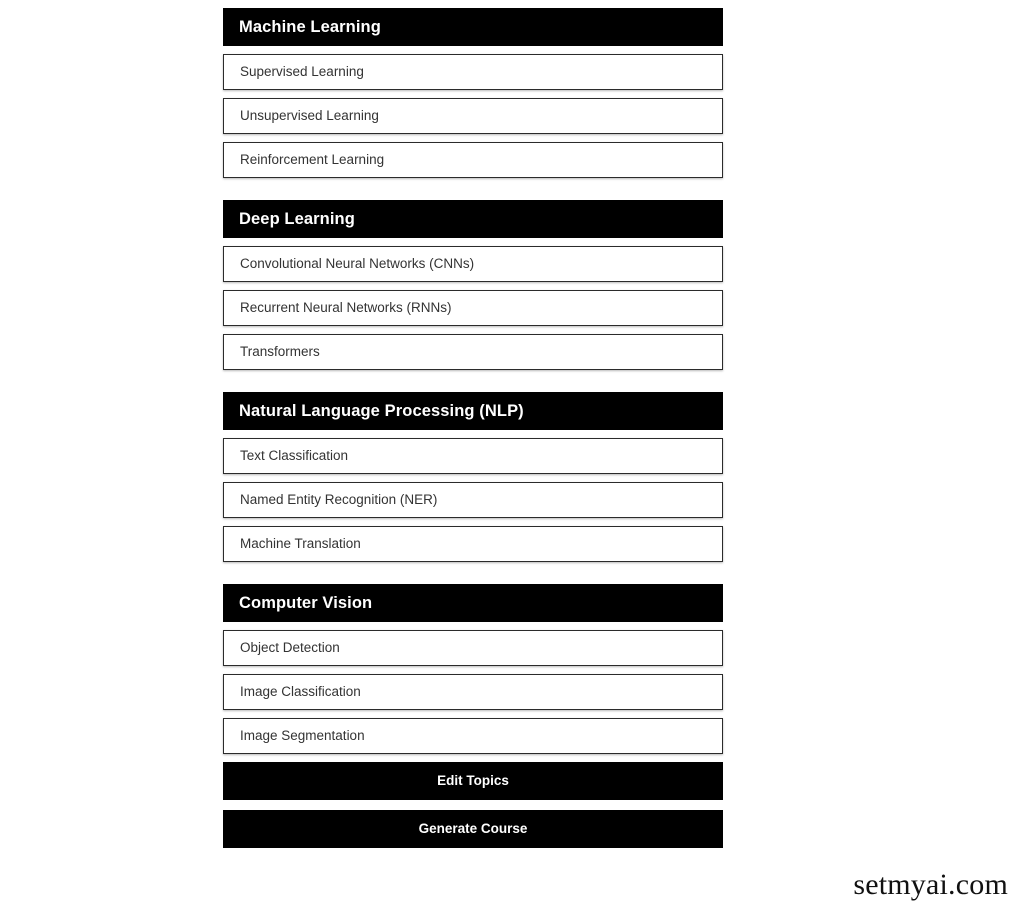 The width and height of the screenshot is (1024, 910). Describe the element at coordinates (473, 648) in the screenshot. I see `topic-item: Object Detection` at that location.